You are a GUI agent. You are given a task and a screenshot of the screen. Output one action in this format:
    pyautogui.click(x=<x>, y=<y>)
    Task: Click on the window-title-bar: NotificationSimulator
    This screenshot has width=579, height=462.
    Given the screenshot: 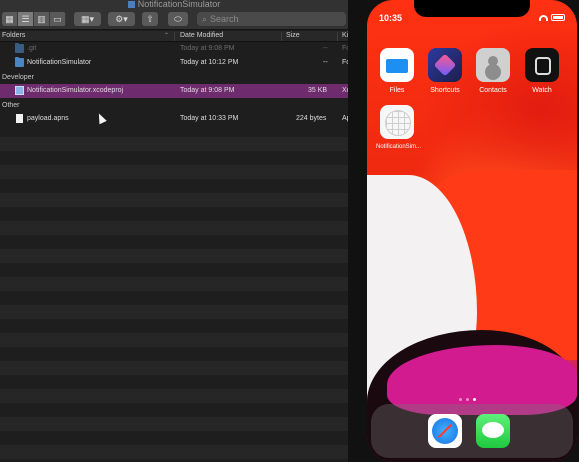 What is the action you would take?
    pyautogui.click(x=174, y=4)
    